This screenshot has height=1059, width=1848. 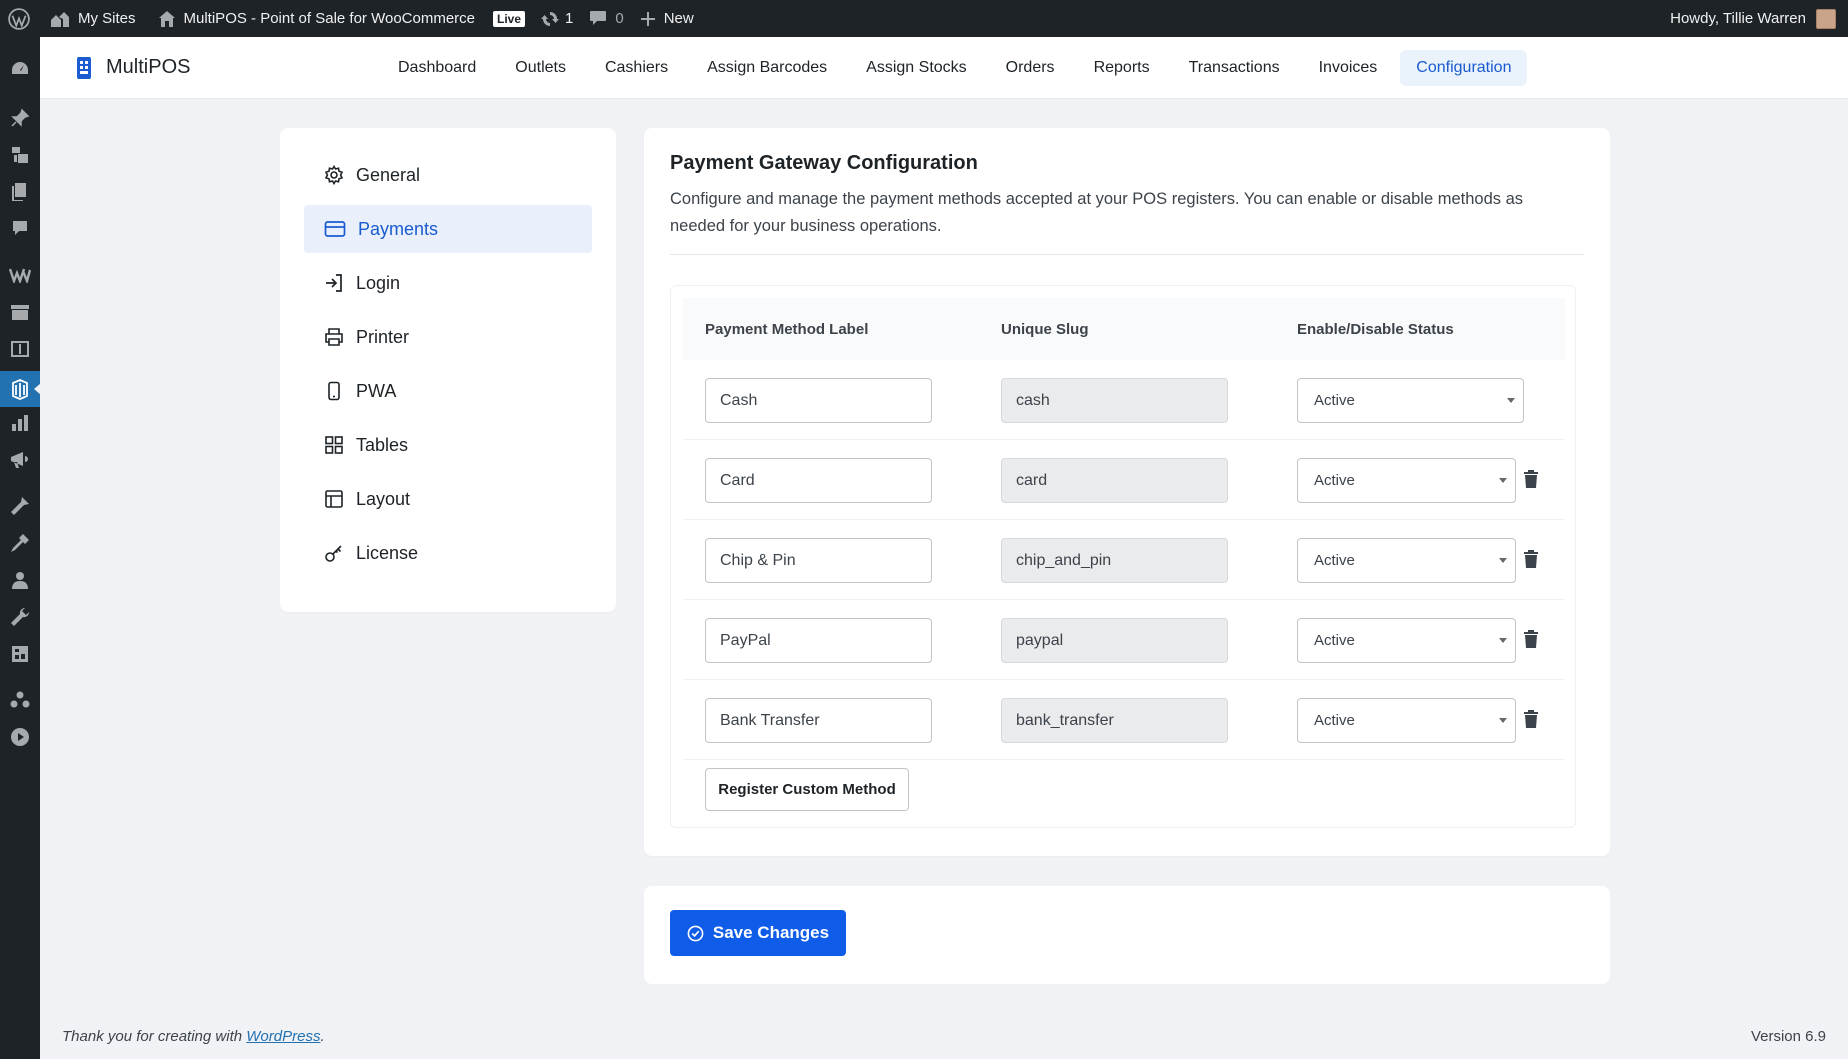 I want to click on products-icon, so click(x=20, y=312).